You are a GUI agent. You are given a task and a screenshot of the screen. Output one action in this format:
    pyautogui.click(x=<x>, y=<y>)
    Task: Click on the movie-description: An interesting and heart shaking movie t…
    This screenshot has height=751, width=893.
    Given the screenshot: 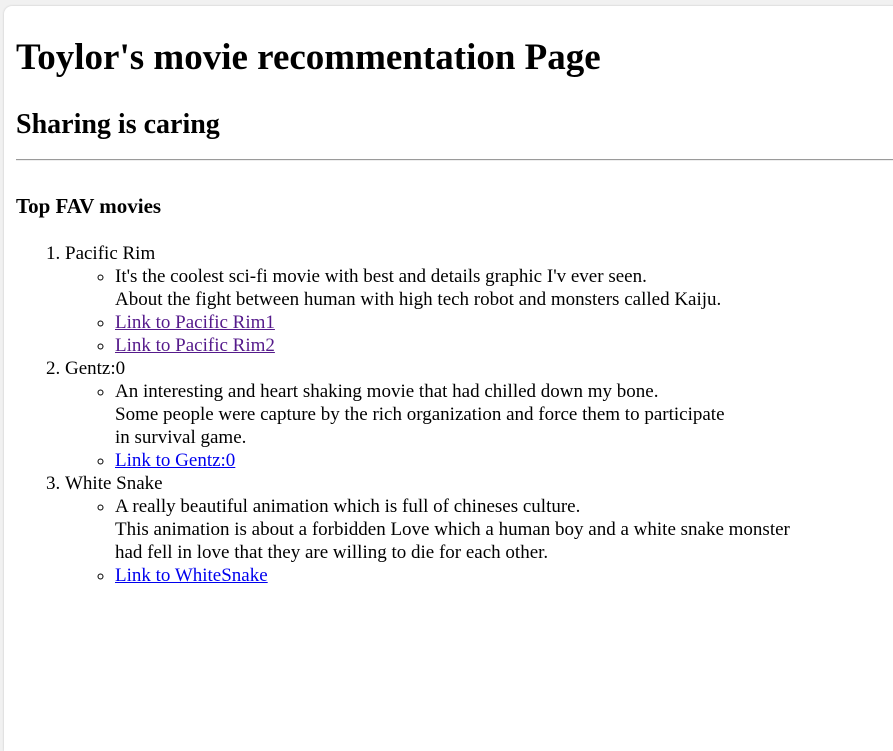 What is the action you would take?
    pyautogui.click(x=452, y=414)
    